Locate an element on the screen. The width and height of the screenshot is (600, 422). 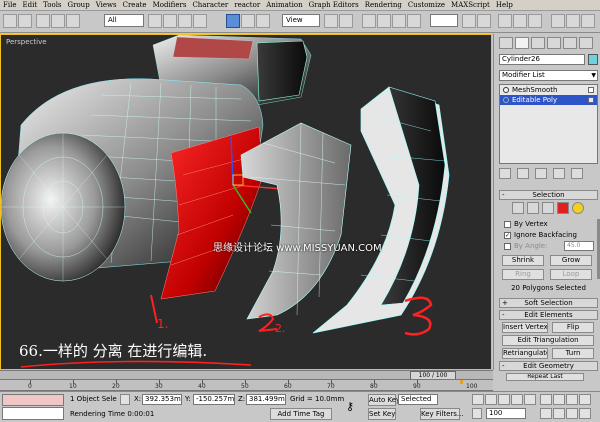
create-tab-icon is located at coordinates (506, 43).